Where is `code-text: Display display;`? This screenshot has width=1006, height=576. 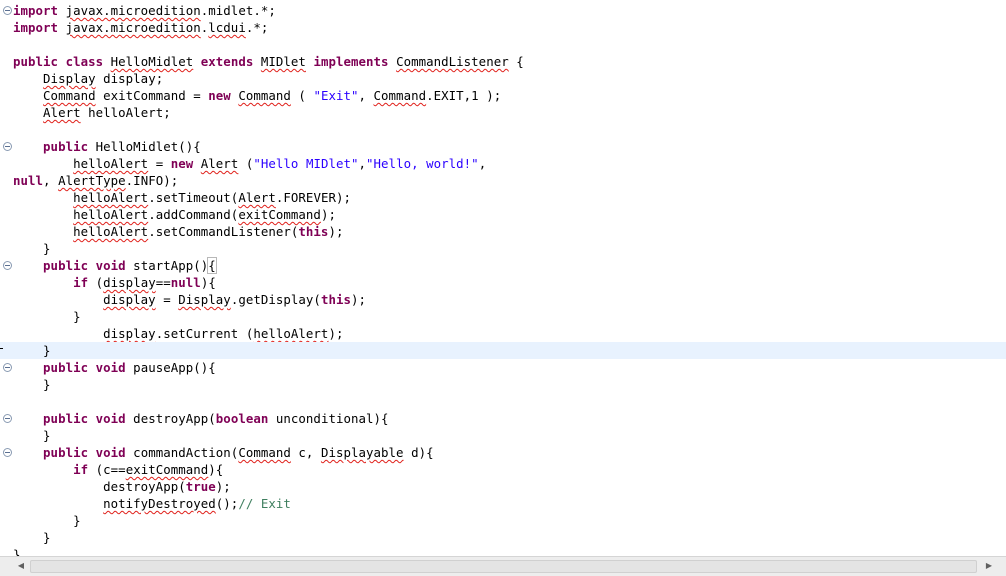 code-text: Display display; is located at coordinates (88, 78).